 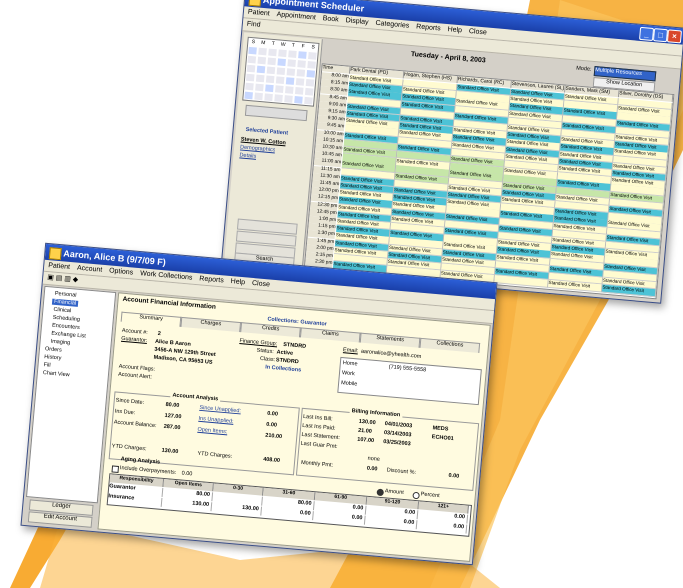 I want to click on amount-label: Amount, so click(x=394, y=492).